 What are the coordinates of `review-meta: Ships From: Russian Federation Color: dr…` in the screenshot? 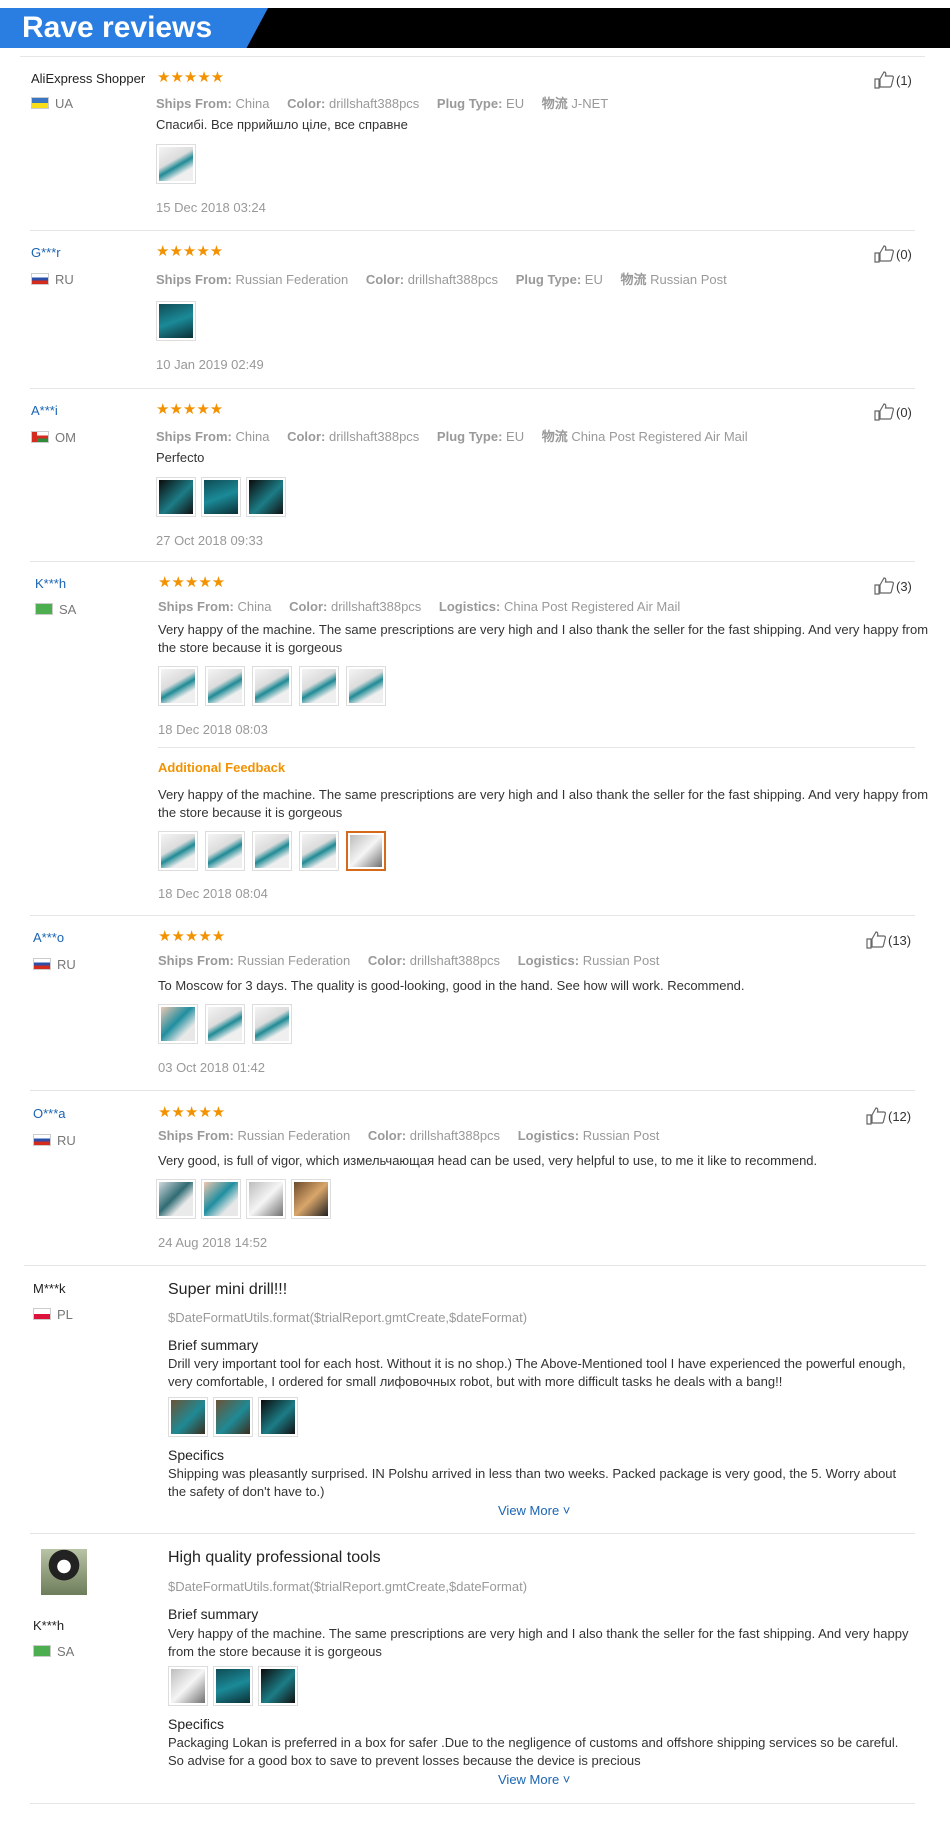 It's located at (409, 1135).